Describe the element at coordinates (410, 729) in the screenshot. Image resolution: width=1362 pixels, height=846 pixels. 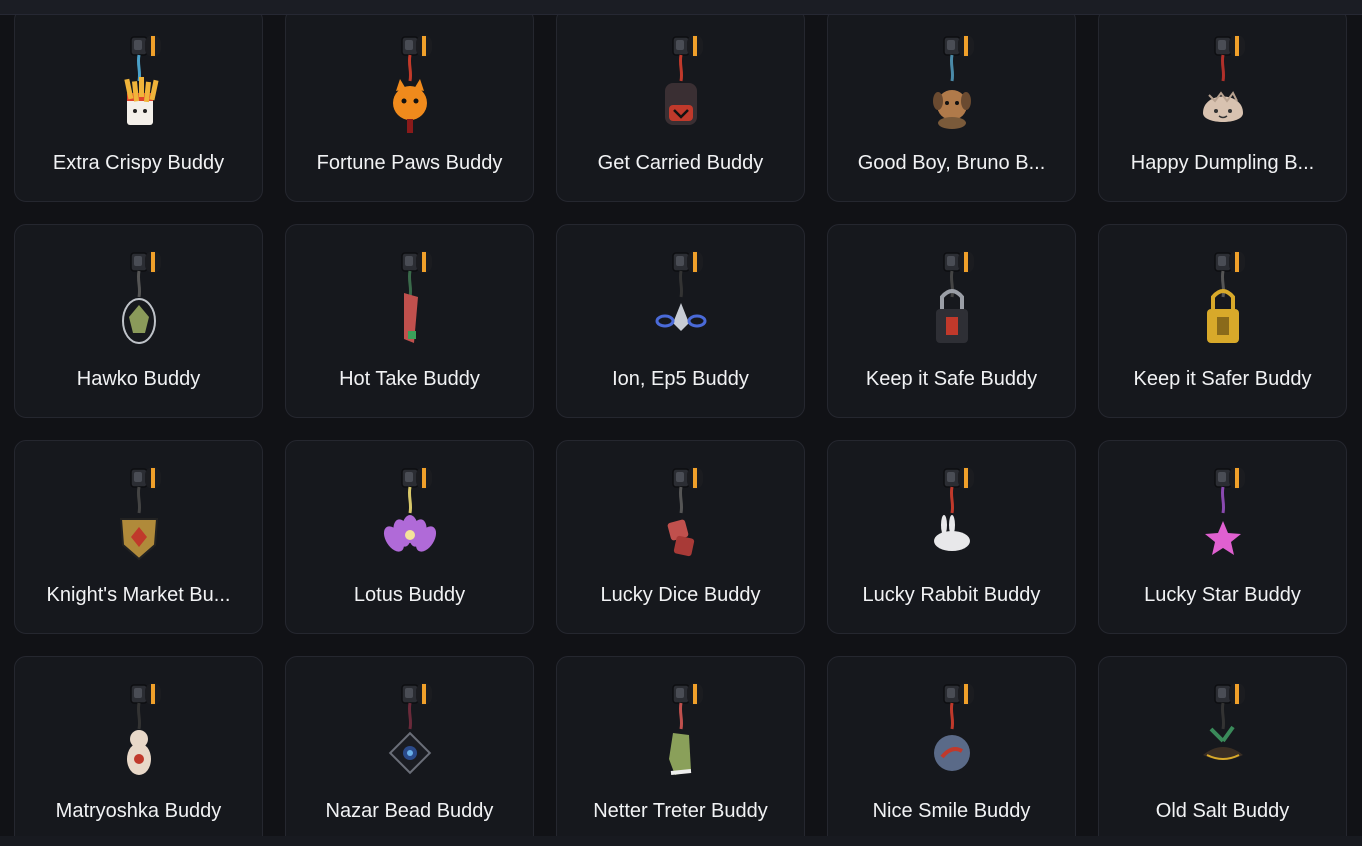
I see `nazar-bead-buddy-icon` at that location.